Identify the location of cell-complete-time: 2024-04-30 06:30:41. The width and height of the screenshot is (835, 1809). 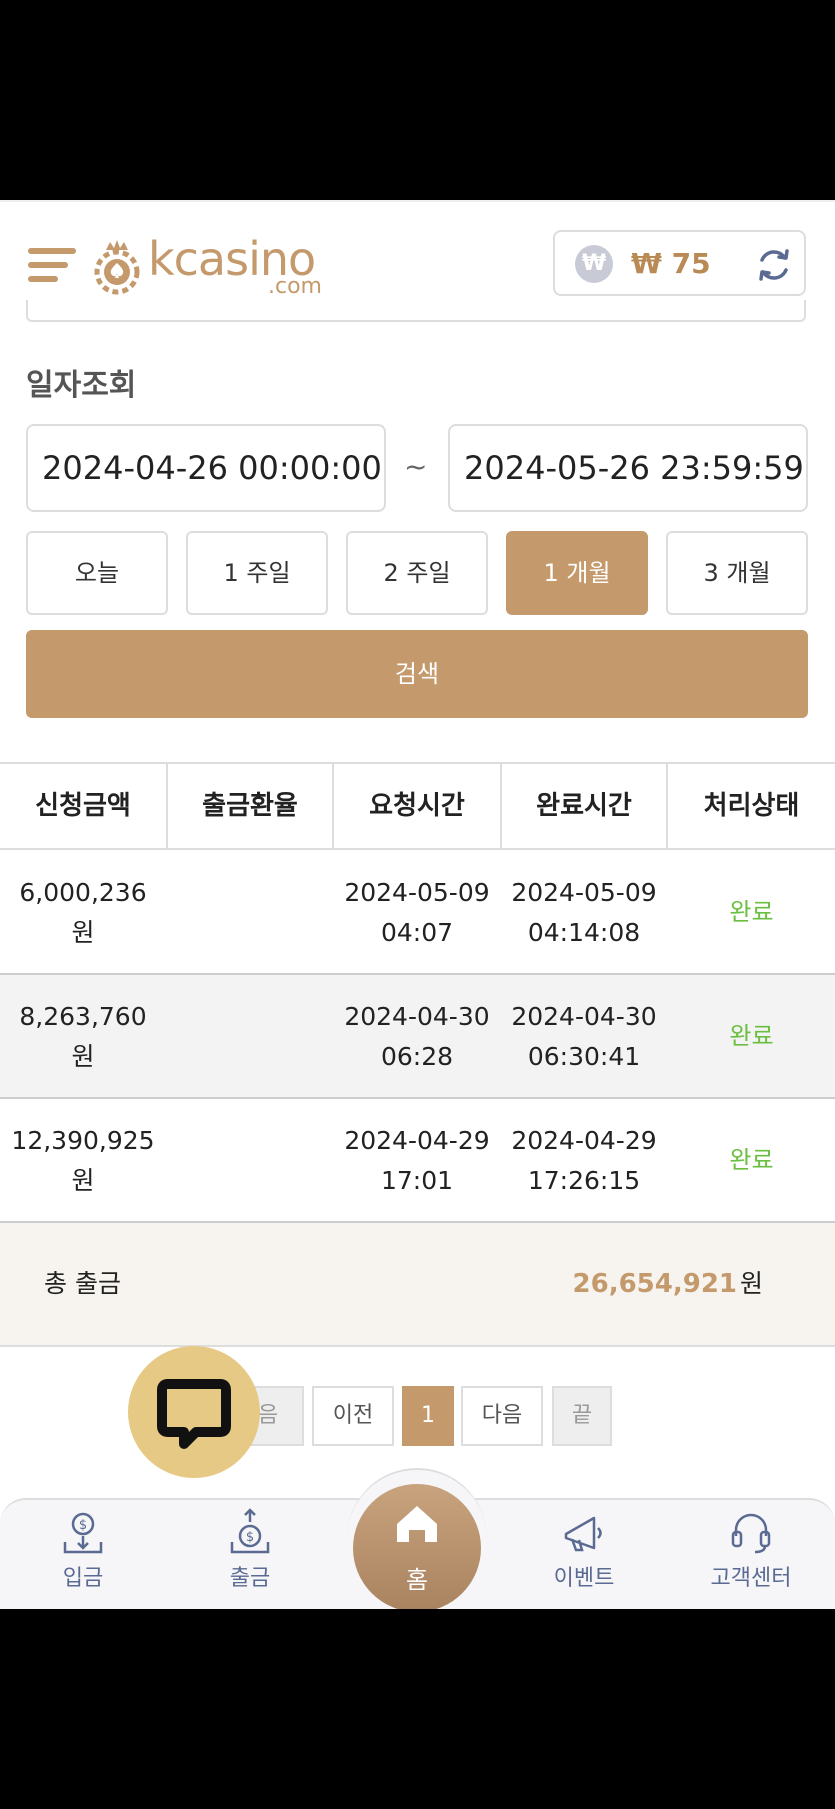
(584, 1036).